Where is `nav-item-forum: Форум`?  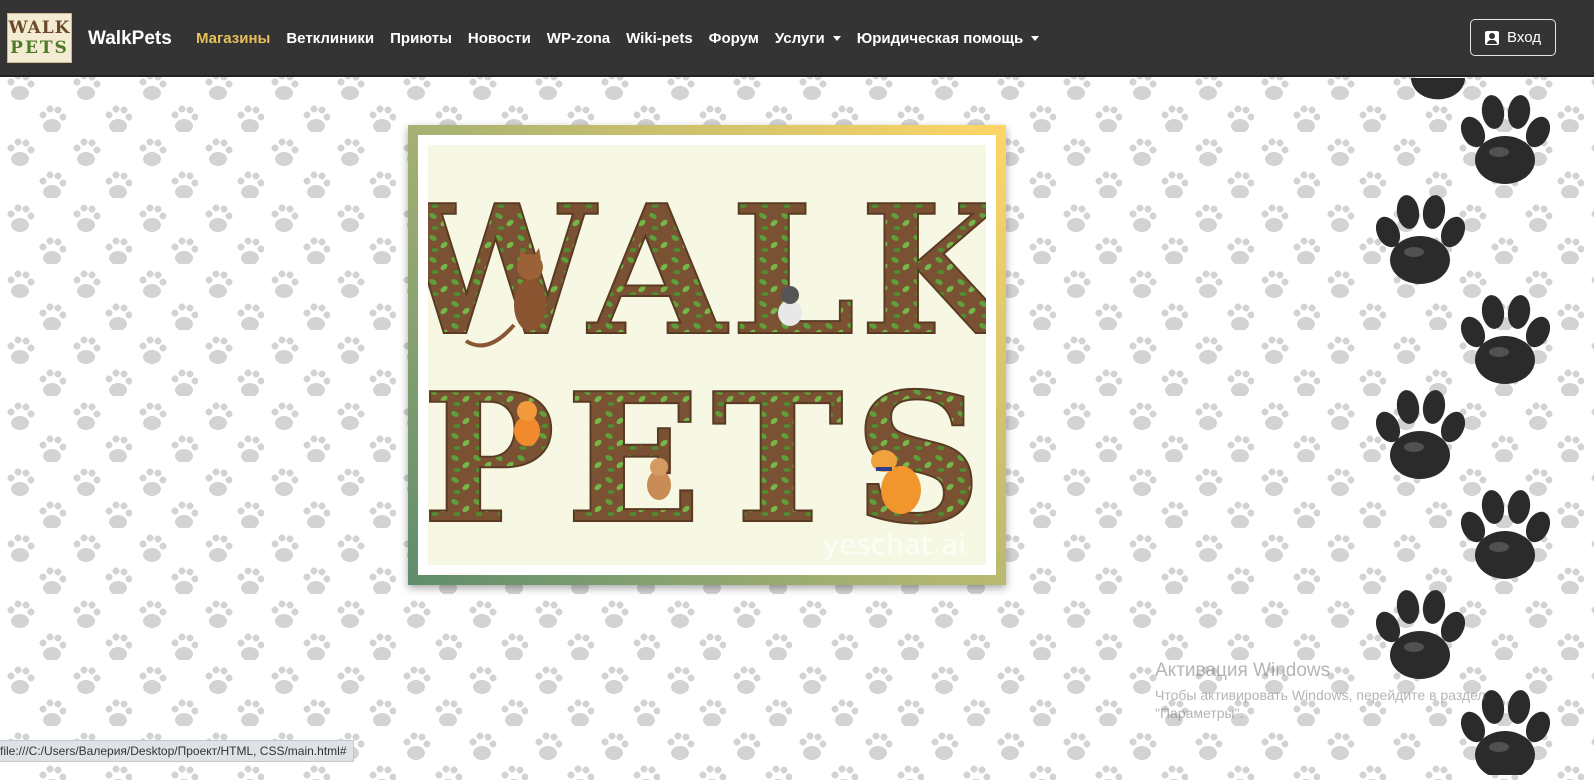 nav-item-forum: Форум is located at coordinates (734, 38).